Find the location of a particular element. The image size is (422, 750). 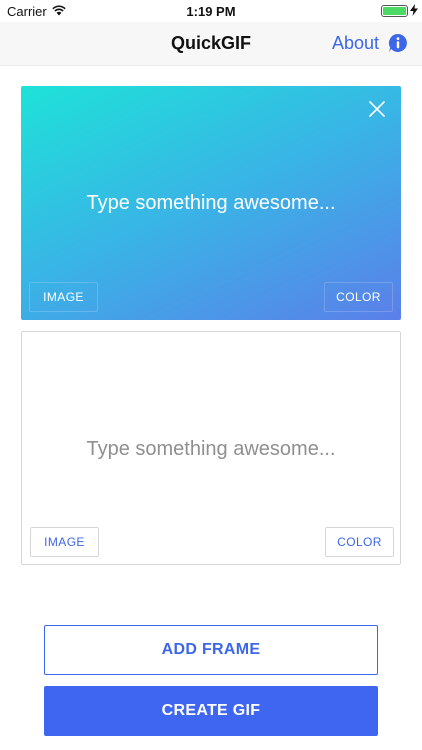

battery-icon is located at coordinates (394, 11).